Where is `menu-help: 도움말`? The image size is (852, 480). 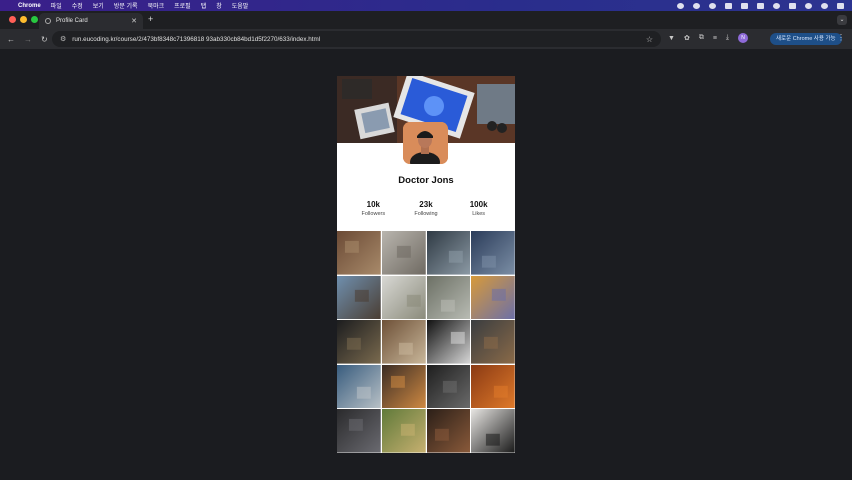
menu-help: 도움말 is located at coordinates (240, 5).